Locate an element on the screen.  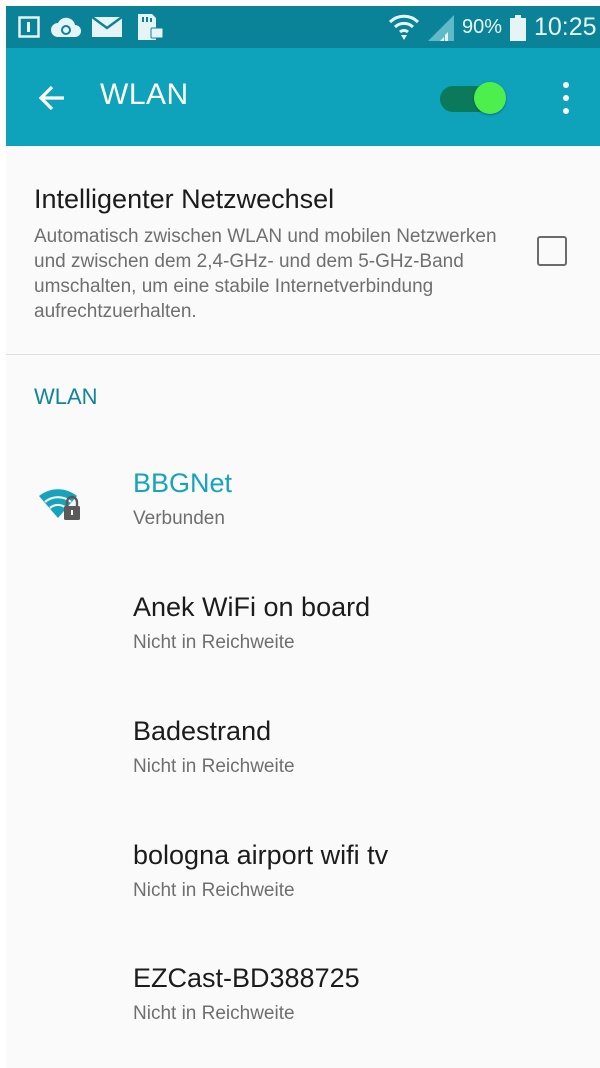
battery-percent: 90% is located at coordinates (482, 27).